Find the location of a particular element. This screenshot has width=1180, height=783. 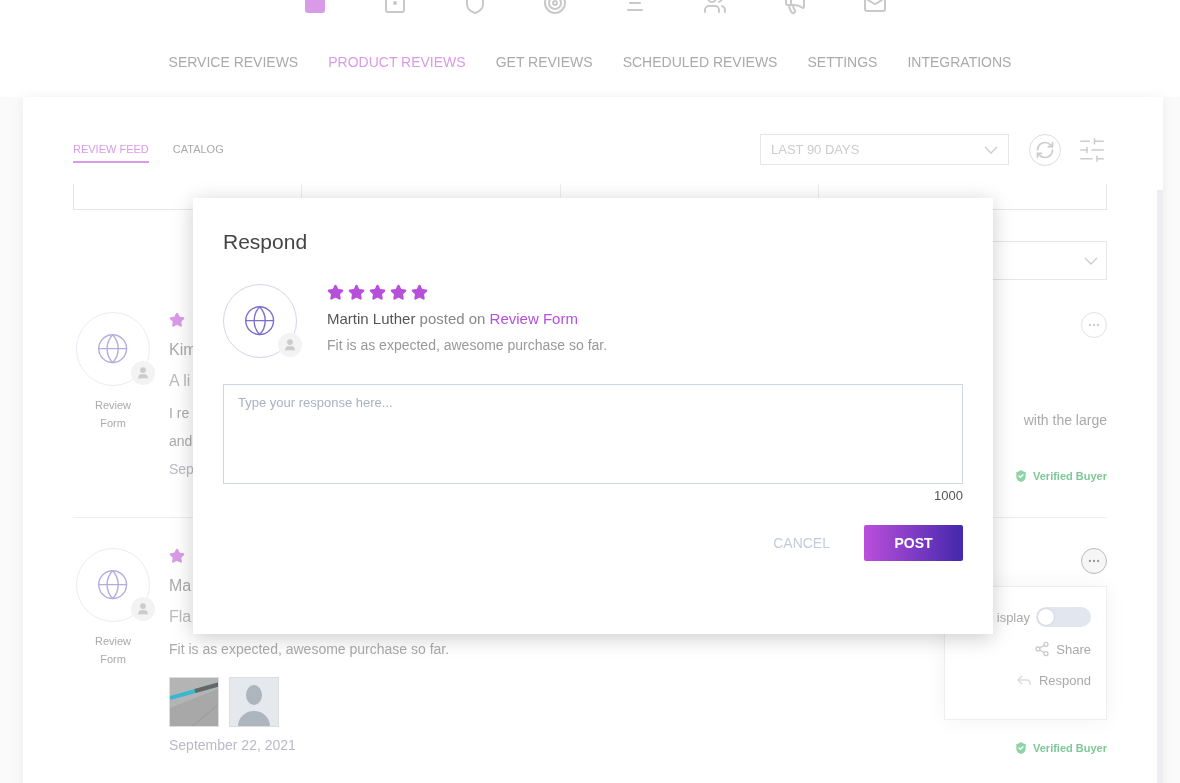

nav-tab: INTEGRATIONS is located at coordinates (959, 62).